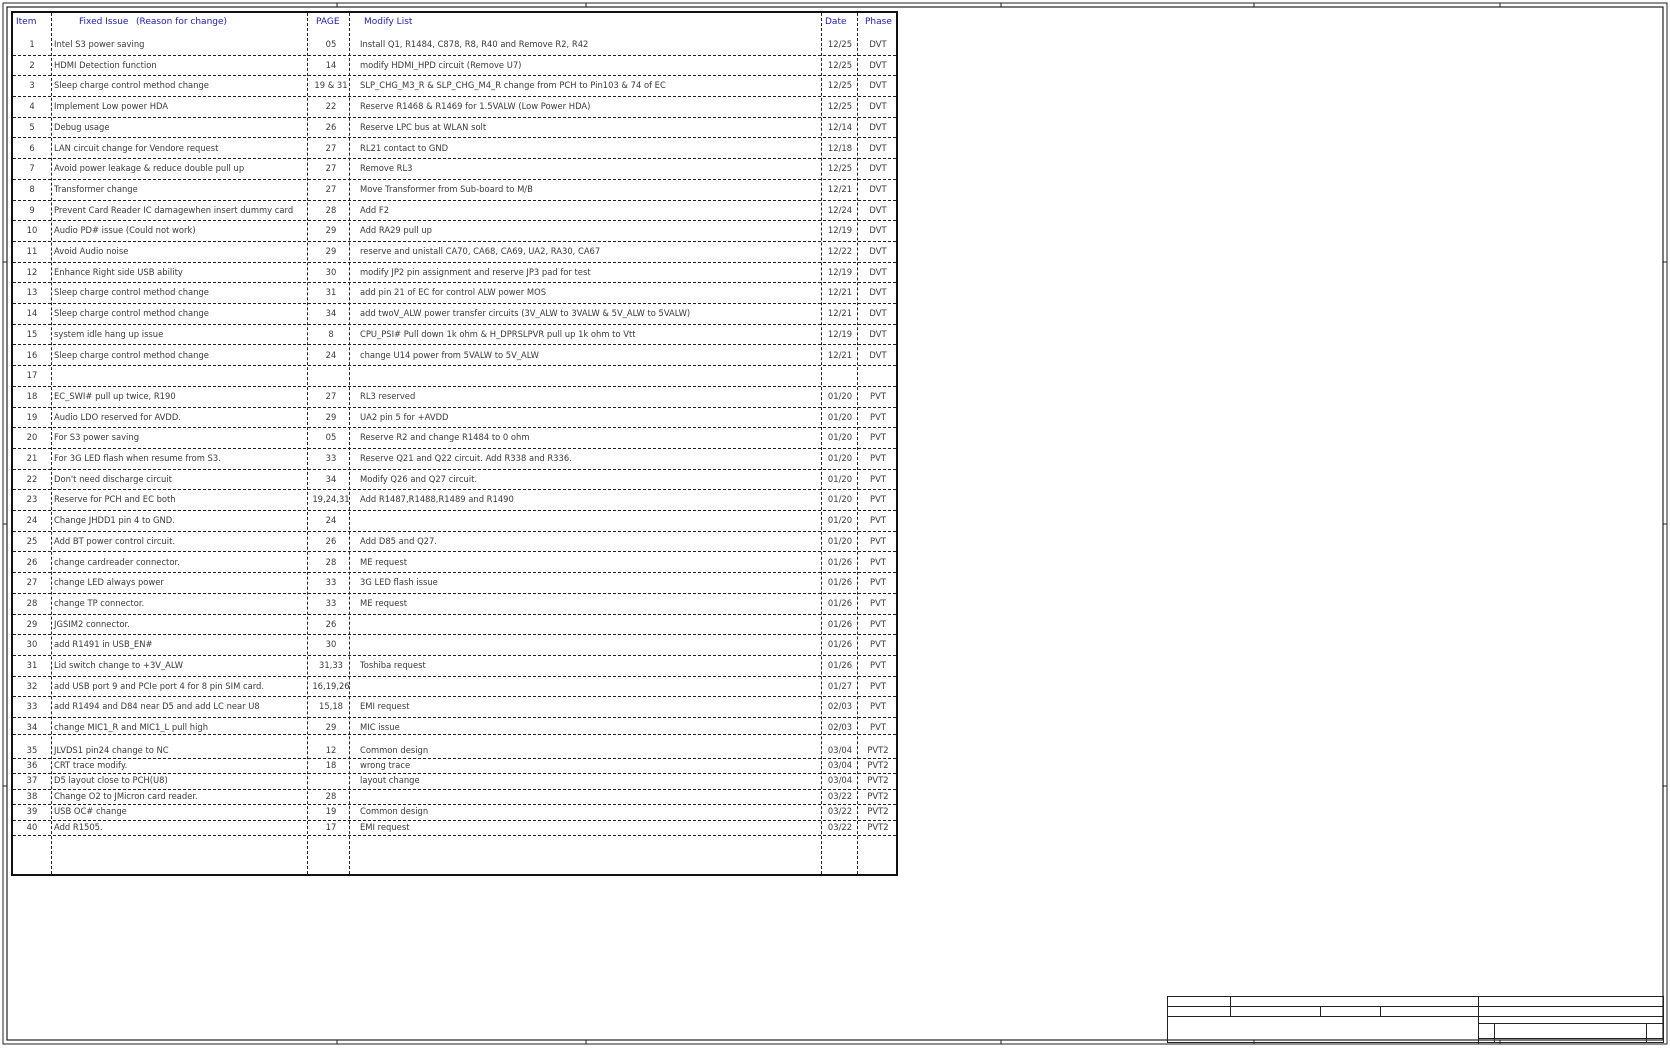 The image size is (1670, 1048). What do you see at coordinates (32, 665) in the screenshot?
I see `cell-item: 31` at bounding box center [32, 665].